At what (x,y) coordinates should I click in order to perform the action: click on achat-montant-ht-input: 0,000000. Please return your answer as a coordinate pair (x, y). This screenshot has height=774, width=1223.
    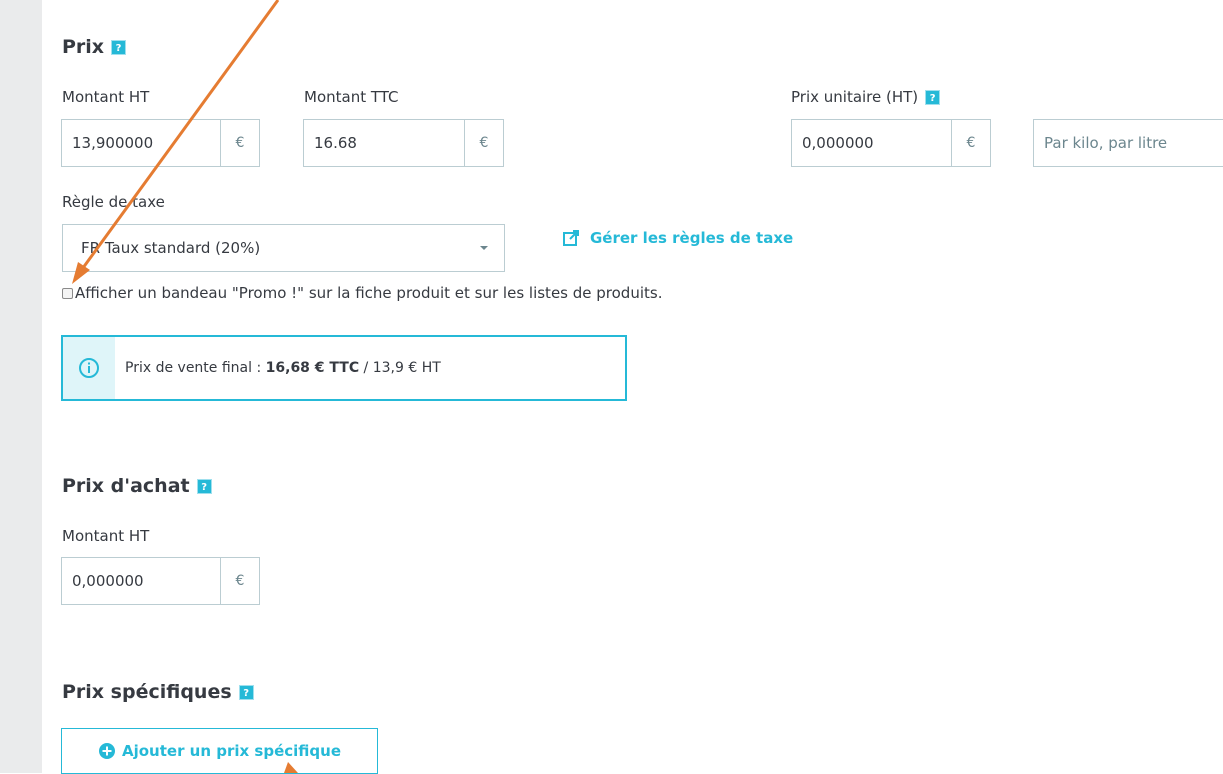
    Looking at the image, I should click on (140, 581).